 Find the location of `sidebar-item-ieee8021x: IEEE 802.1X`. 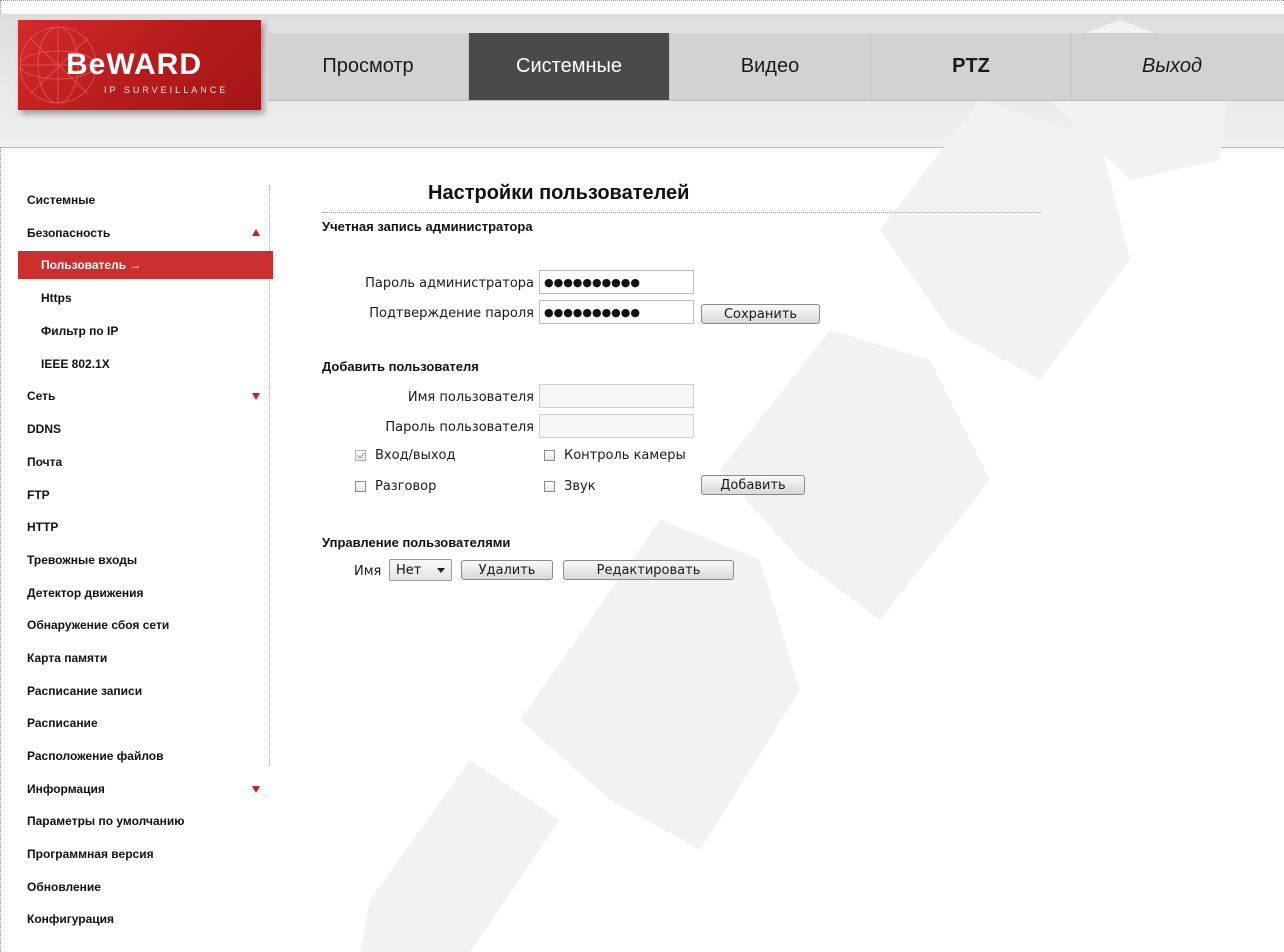

sidebar-item-ieee8021x: IEEE 802.1X is located at coordinates (136, 364).